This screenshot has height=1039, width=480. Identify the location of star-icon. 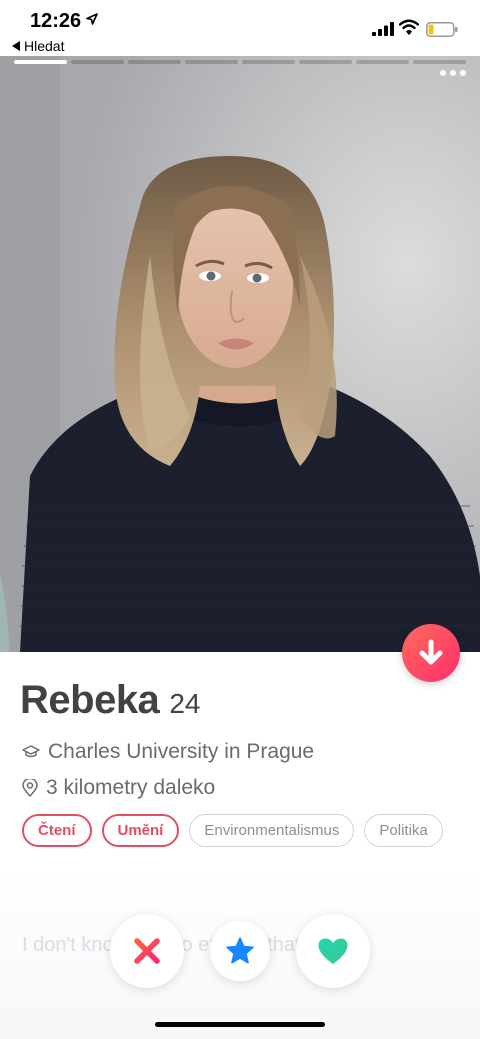
(240, 950).